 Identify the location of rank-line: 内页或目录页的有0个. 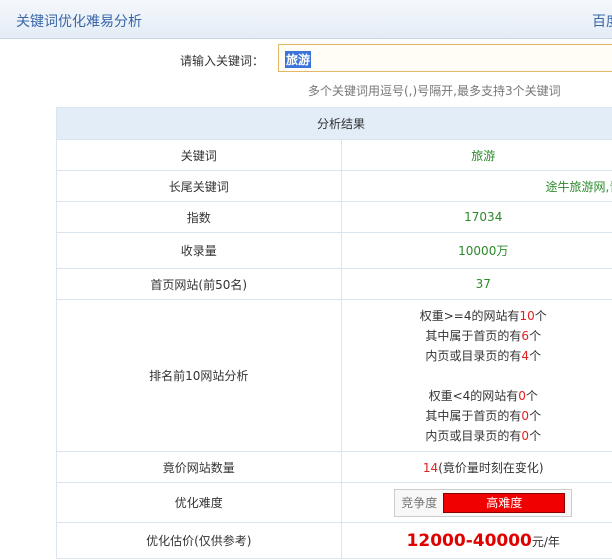
(483, 435).